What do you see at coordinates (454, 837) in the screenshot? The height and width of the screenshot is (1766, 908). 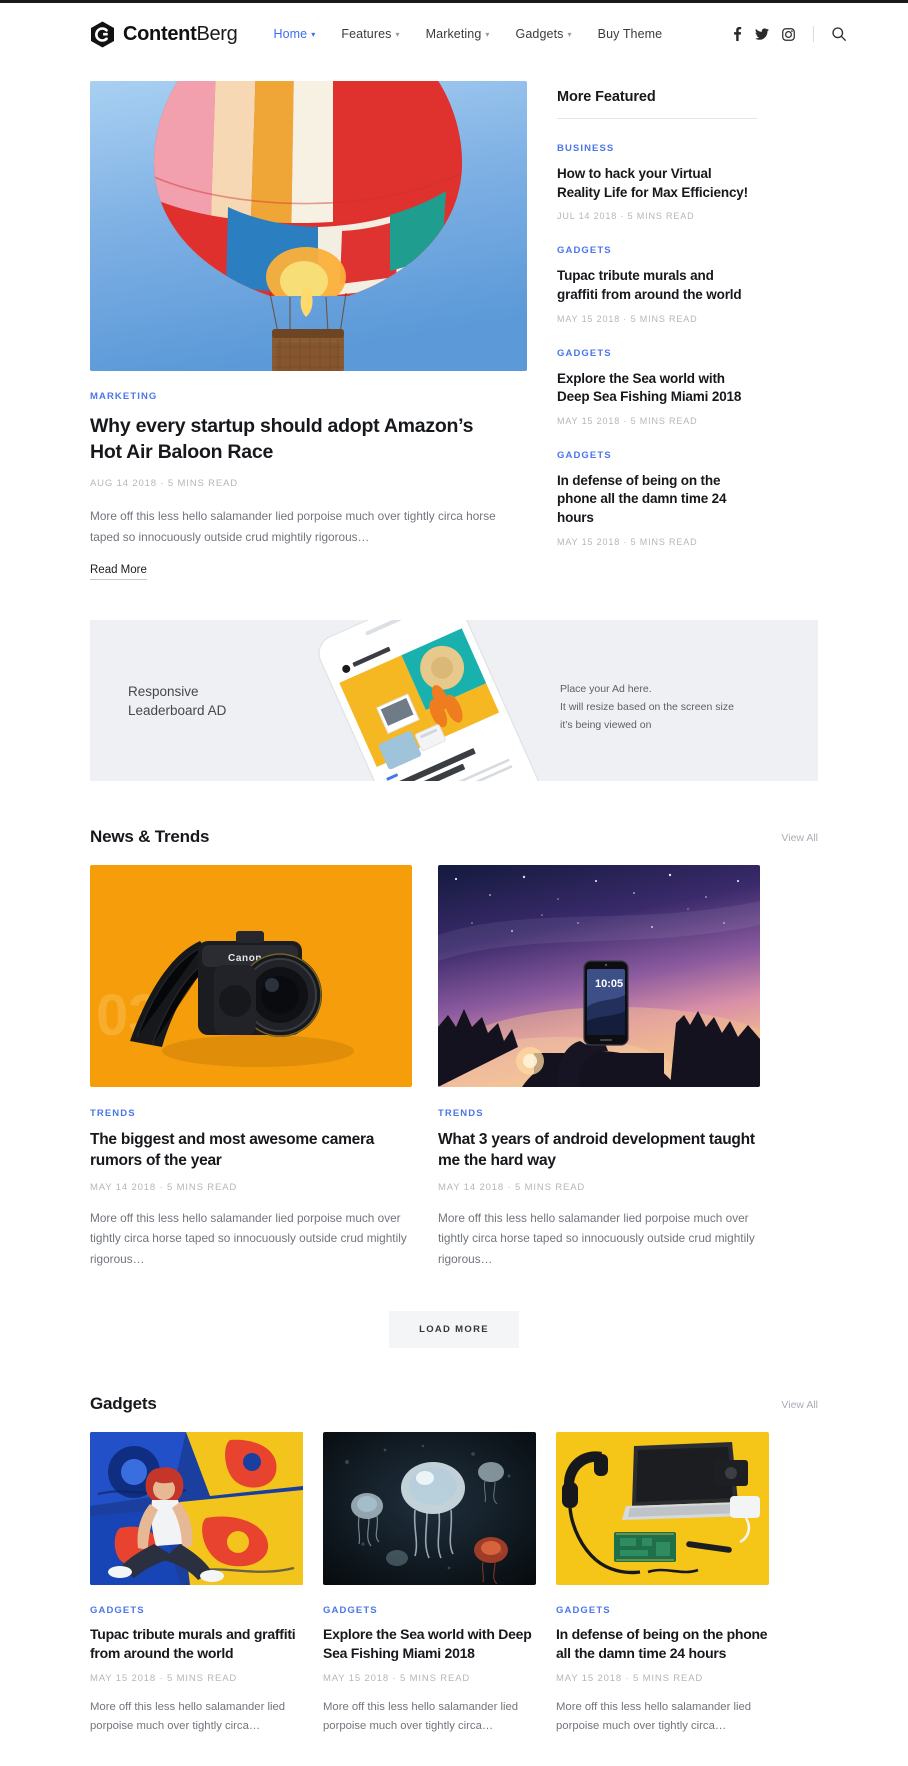 I see `news-section-header: News & Trends View All` at bounding box center [454, 837].